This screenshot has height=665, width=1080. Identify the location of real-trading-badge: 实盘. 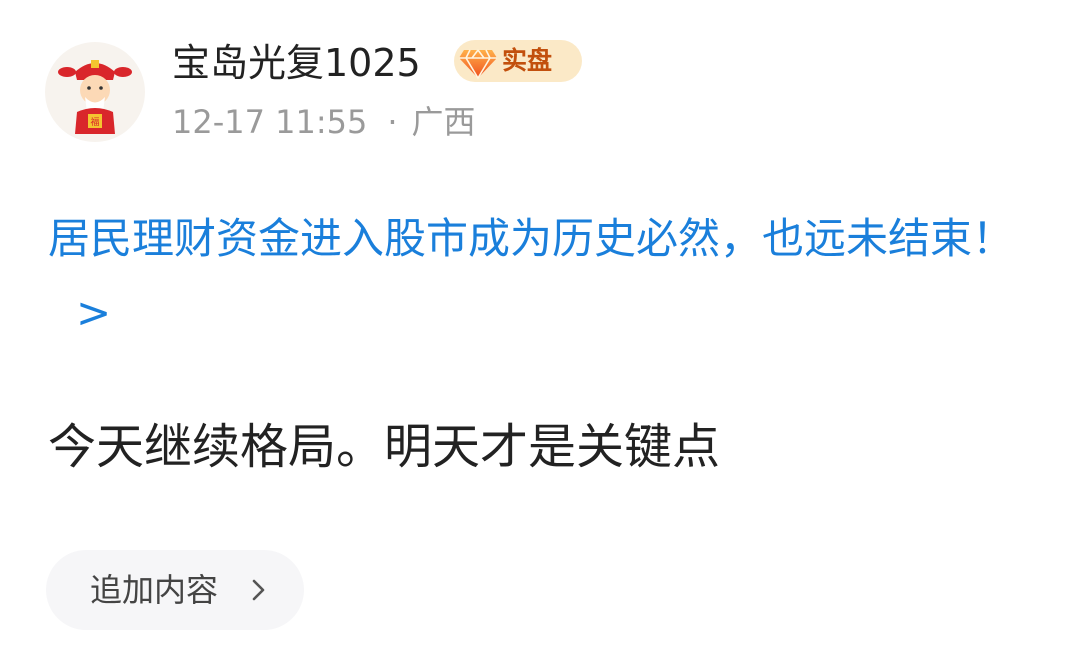
(518, 61).